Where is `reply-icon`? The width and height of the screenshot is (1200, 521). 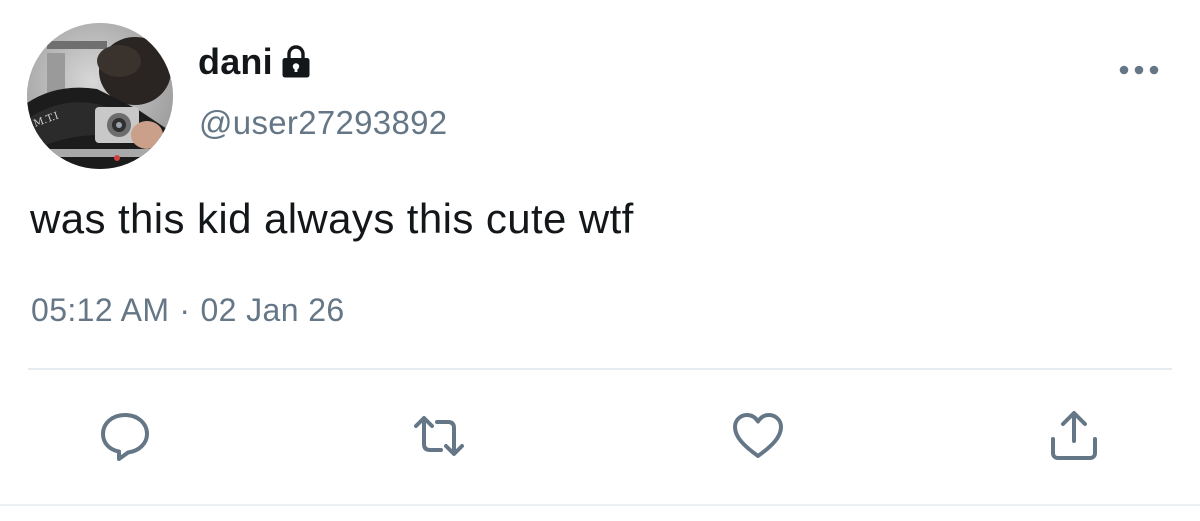 reply-icon is located at coordinates (125, 437).